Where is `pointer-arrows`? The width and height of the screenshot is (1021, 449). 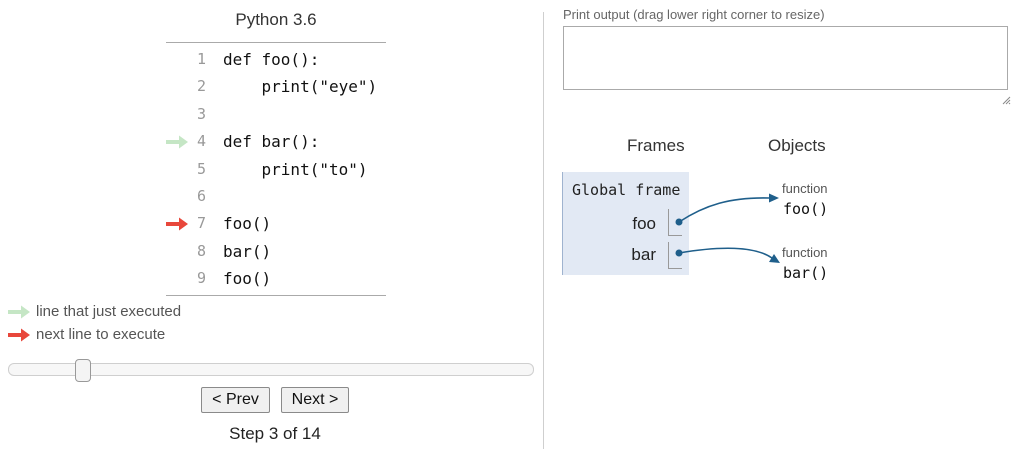
pointer-arrows is located at coordinates (727, 228).